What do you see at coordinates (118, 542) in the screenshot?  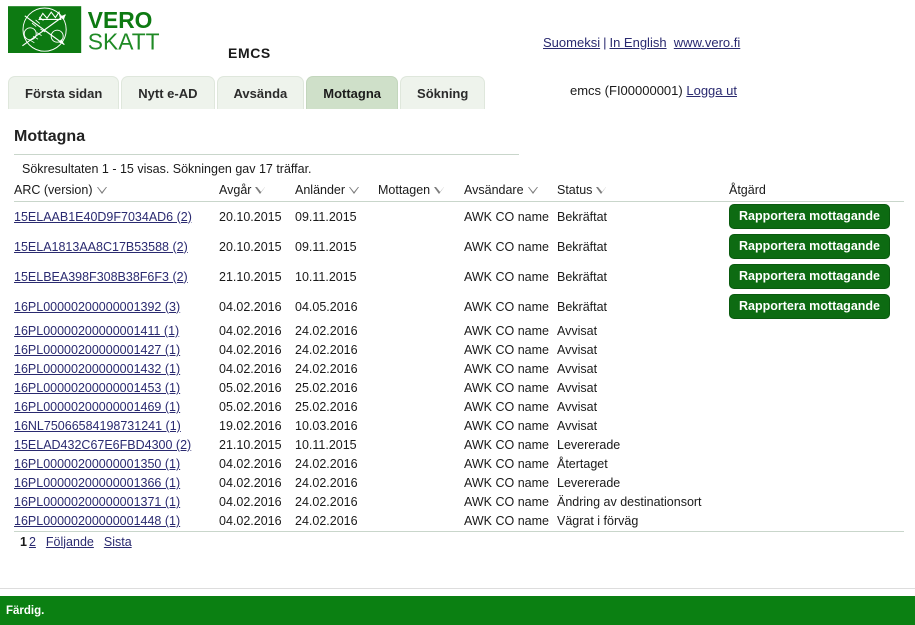 I see `pagination-last: Sista` at bounding box center [118, 542].